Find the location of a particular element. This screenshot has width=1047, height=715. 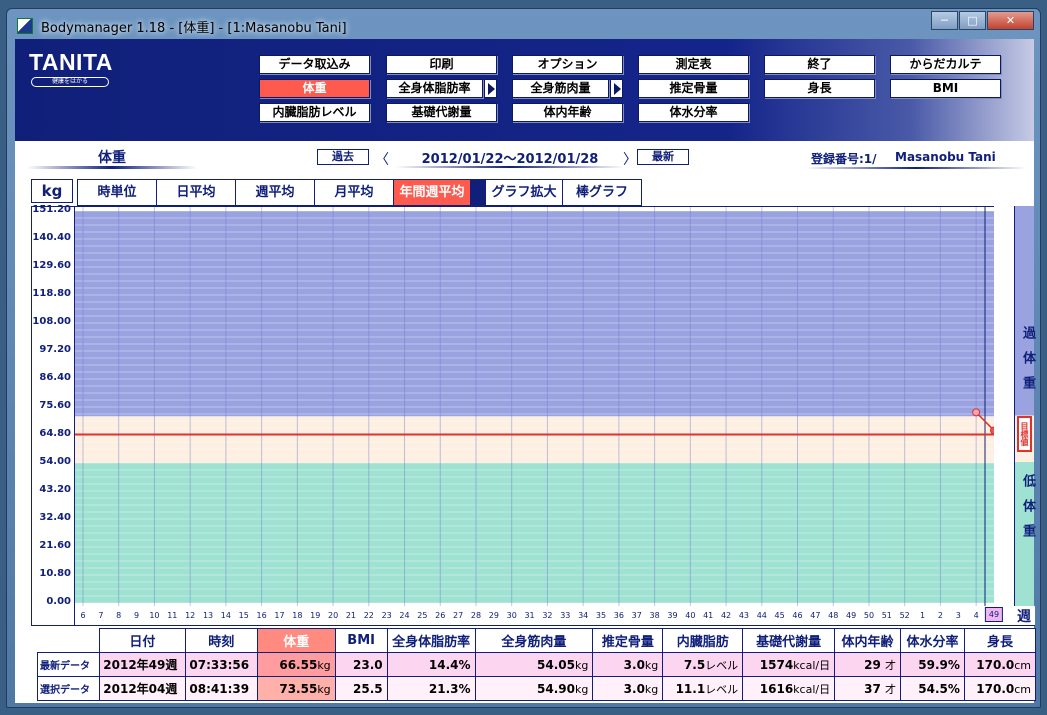

next-arrow-icon: 〉 is located at coordinates (630, 159).